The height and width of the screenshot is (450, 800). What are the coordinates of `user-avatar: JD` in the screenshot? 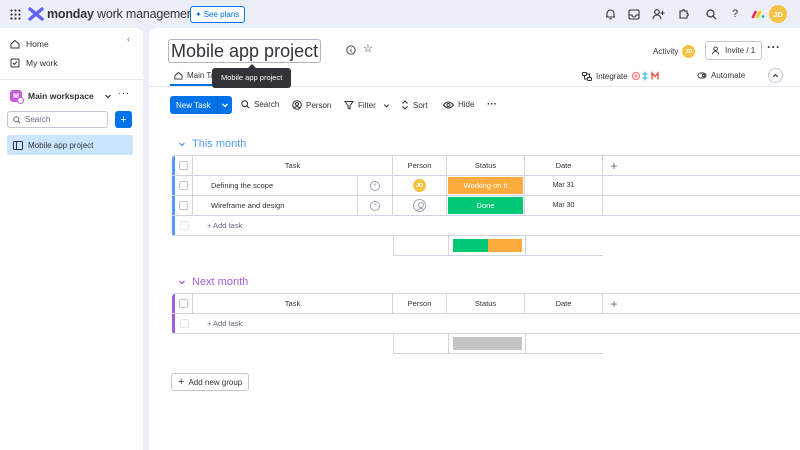 It's located at (778, 14).